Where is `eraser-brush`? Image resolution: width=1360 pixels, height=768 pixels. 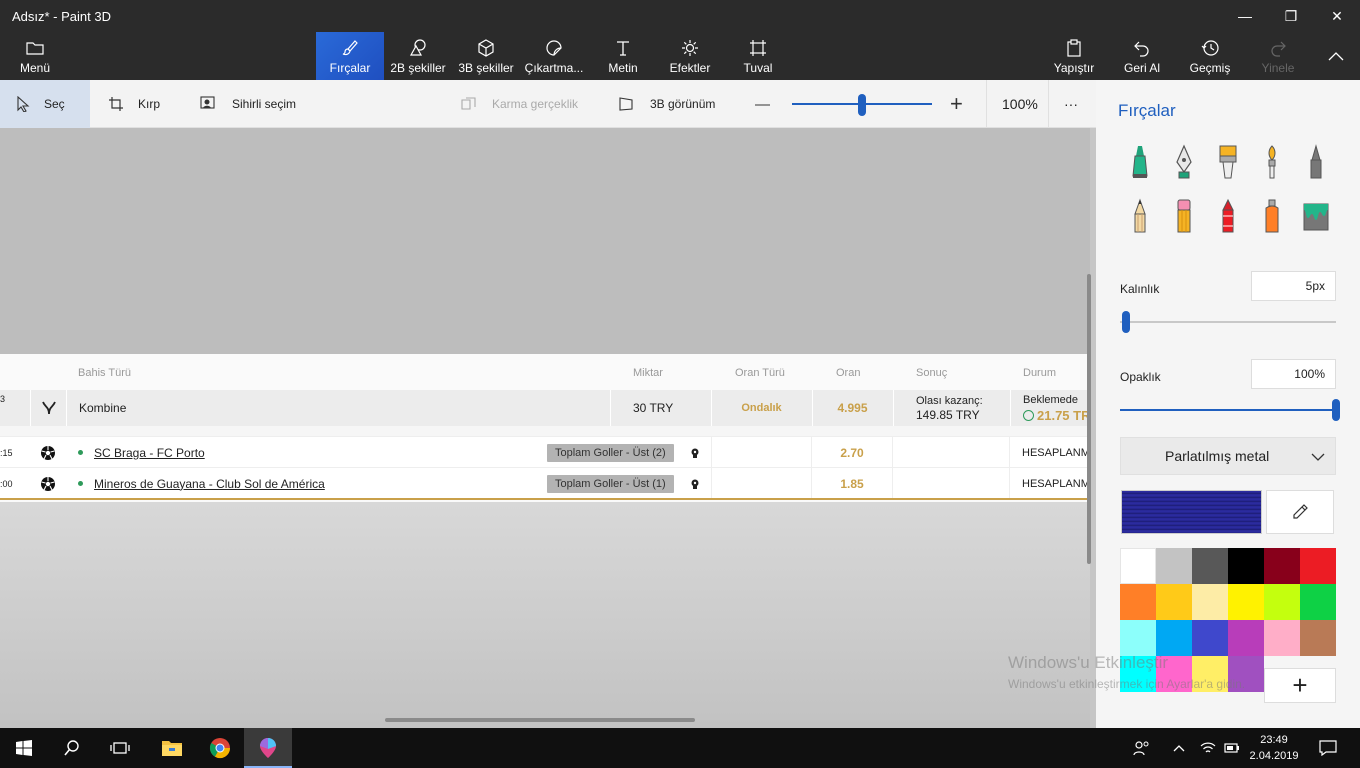 eraser-brush is located at coordinates (1184, 216).